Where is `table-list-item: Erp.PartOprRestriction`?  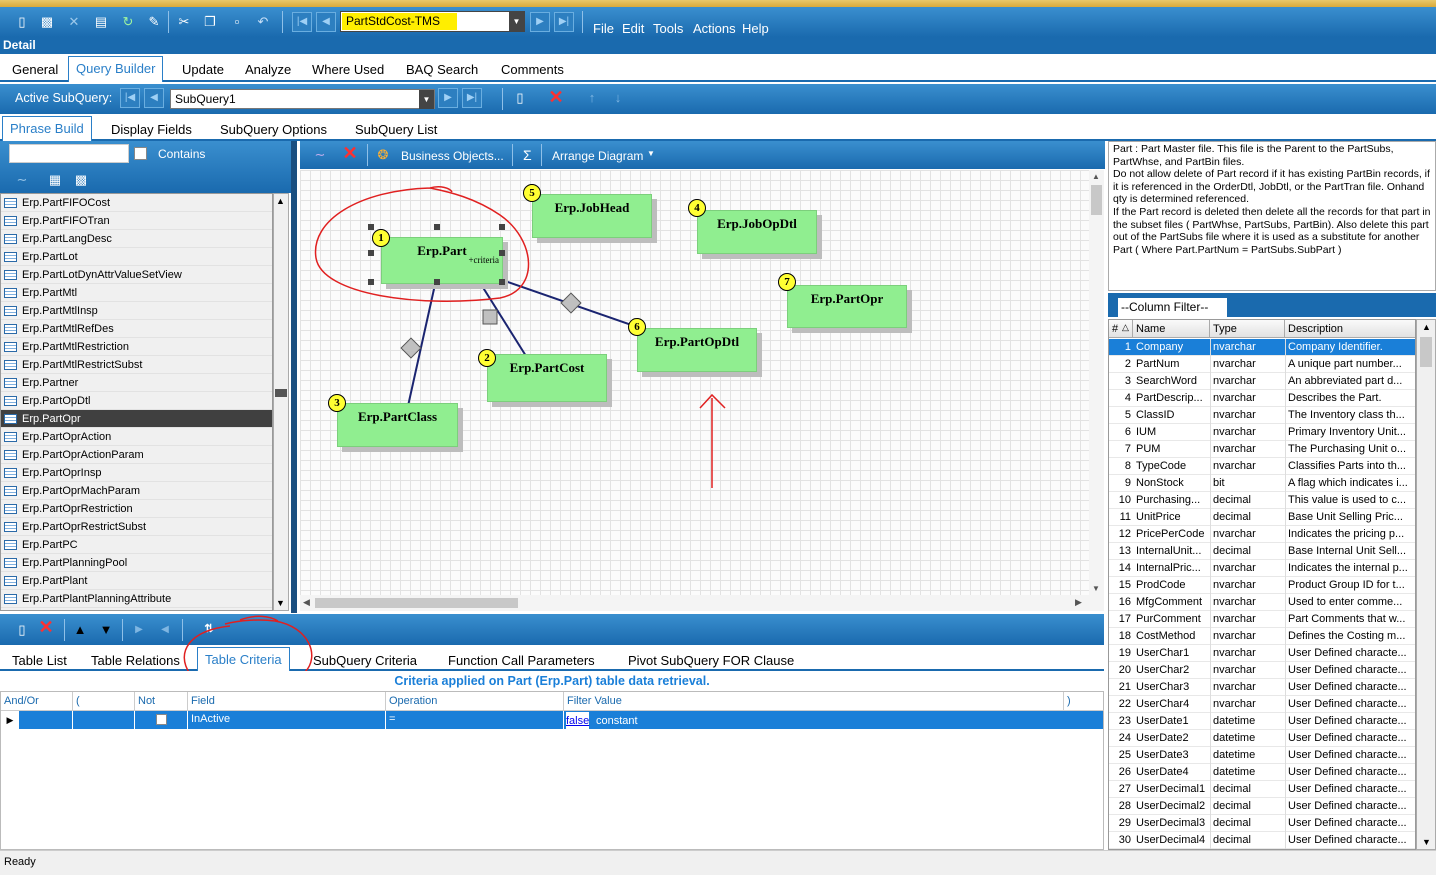 table-list-item: Erp.PartOprRestriction is located at coordinates (136, 509).